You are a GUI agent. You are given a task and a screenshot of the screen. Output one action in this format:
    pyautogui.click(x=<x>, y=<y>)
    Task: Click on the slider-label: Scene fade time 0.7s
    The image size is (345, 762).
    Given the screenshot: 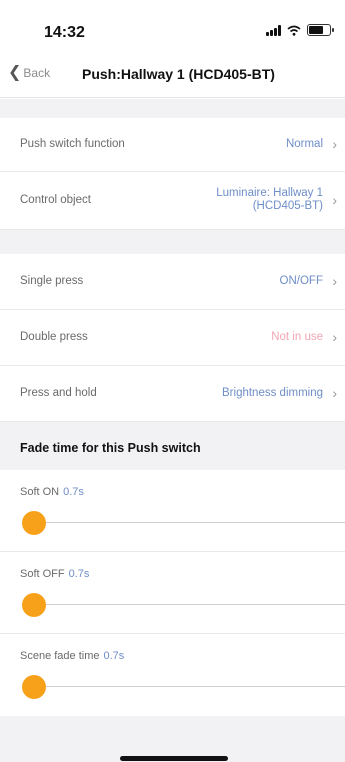 What is the action you would take?
    pyautogui.click(x=72, y=656)
    